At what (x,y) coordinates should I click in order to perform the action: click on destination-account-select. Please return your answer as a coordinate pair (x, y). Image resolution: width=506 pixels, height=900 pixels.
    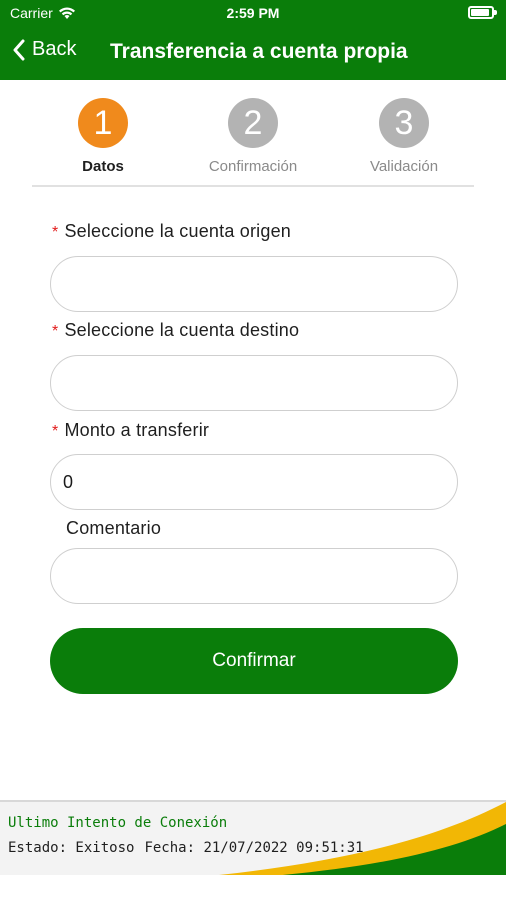
    Looking at the image, I should click on (254, 383).